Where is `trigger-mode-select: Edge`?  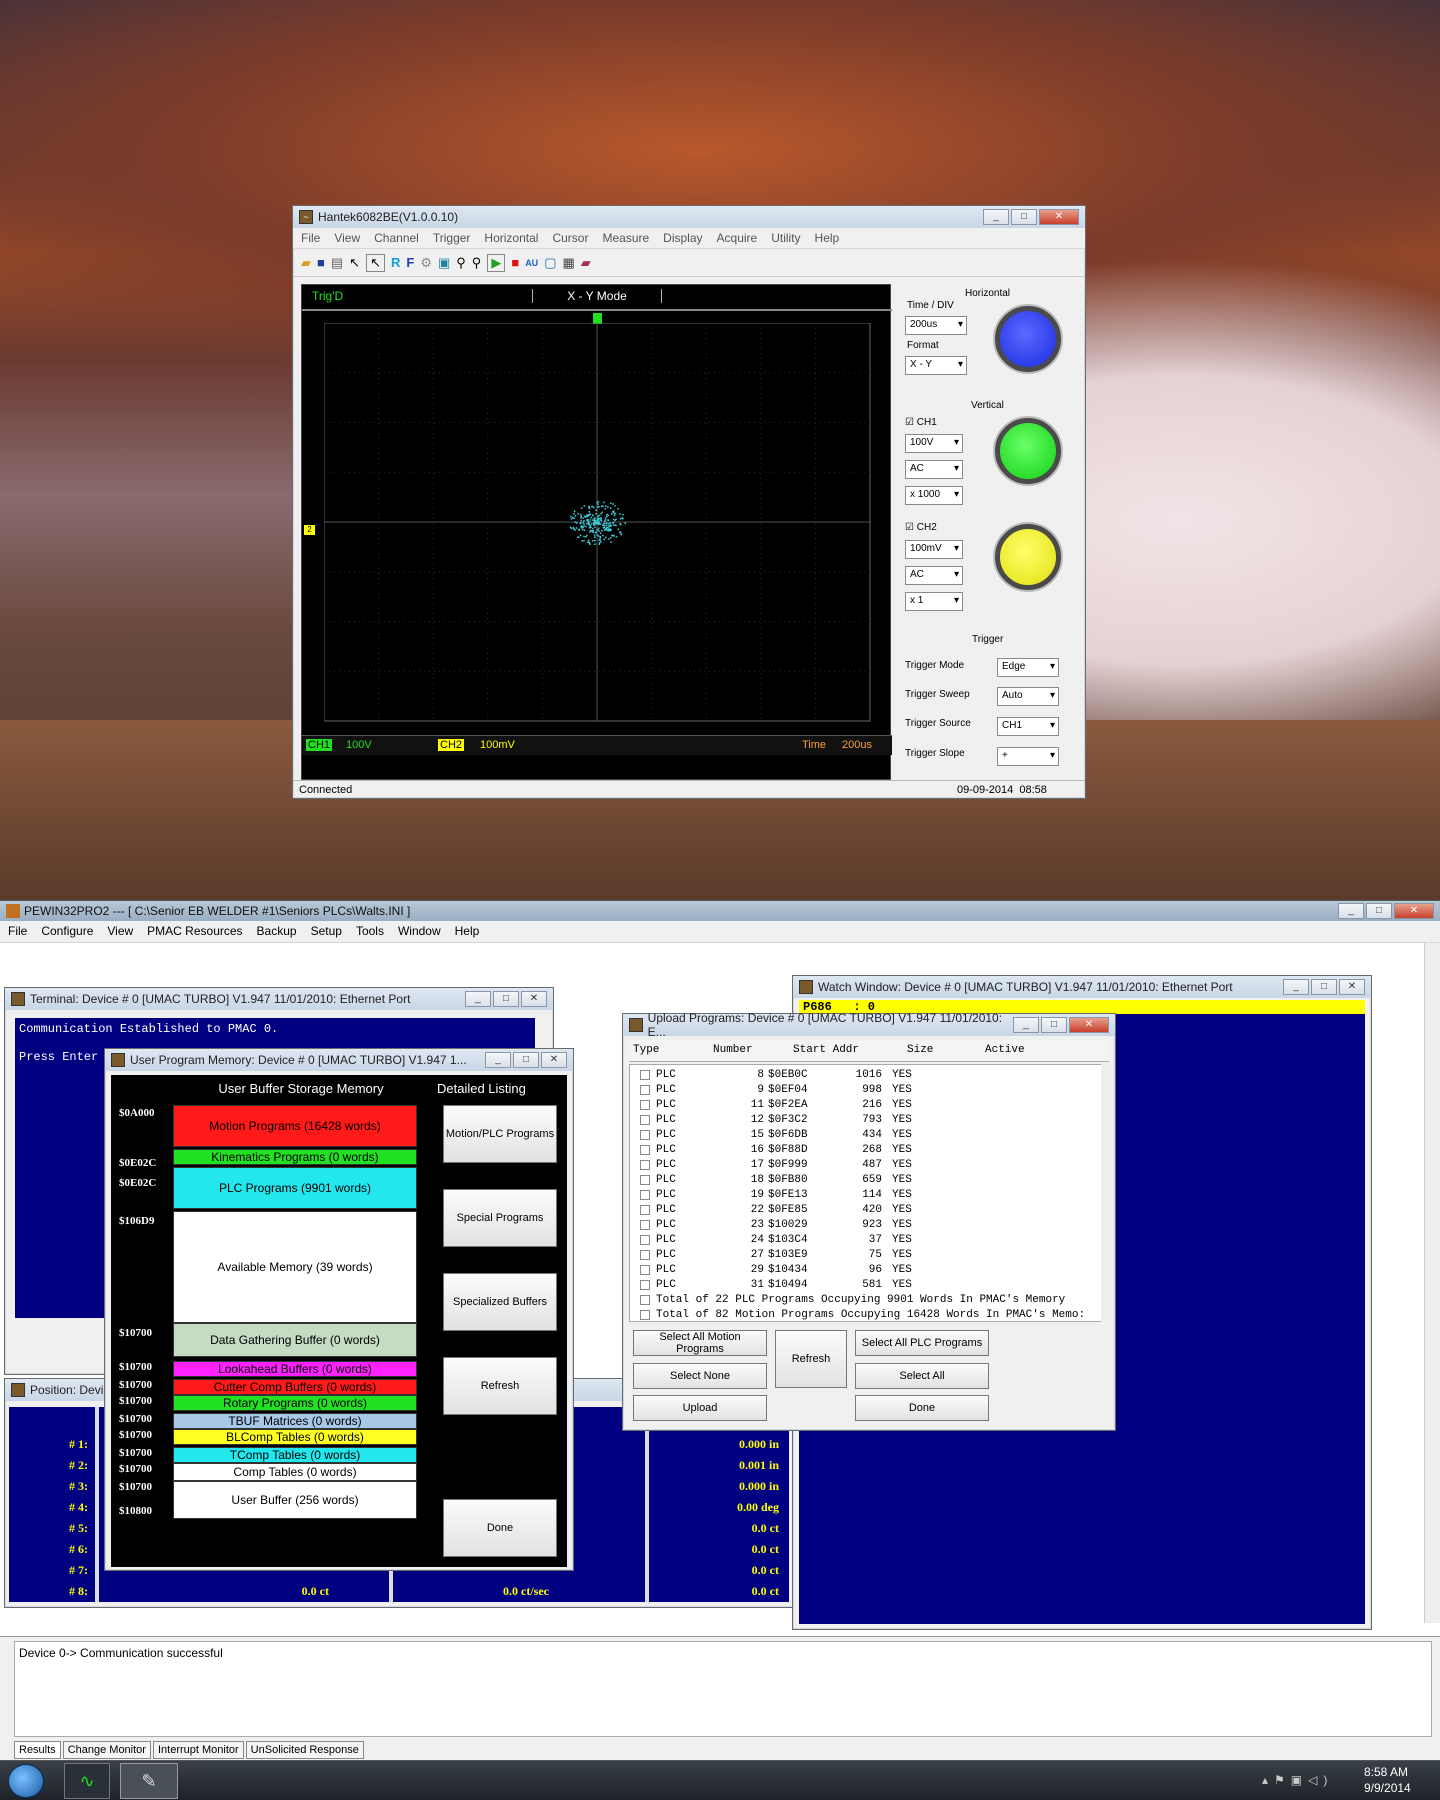 trigger-mode-select: Edge is located at coordinates (1028, 667).